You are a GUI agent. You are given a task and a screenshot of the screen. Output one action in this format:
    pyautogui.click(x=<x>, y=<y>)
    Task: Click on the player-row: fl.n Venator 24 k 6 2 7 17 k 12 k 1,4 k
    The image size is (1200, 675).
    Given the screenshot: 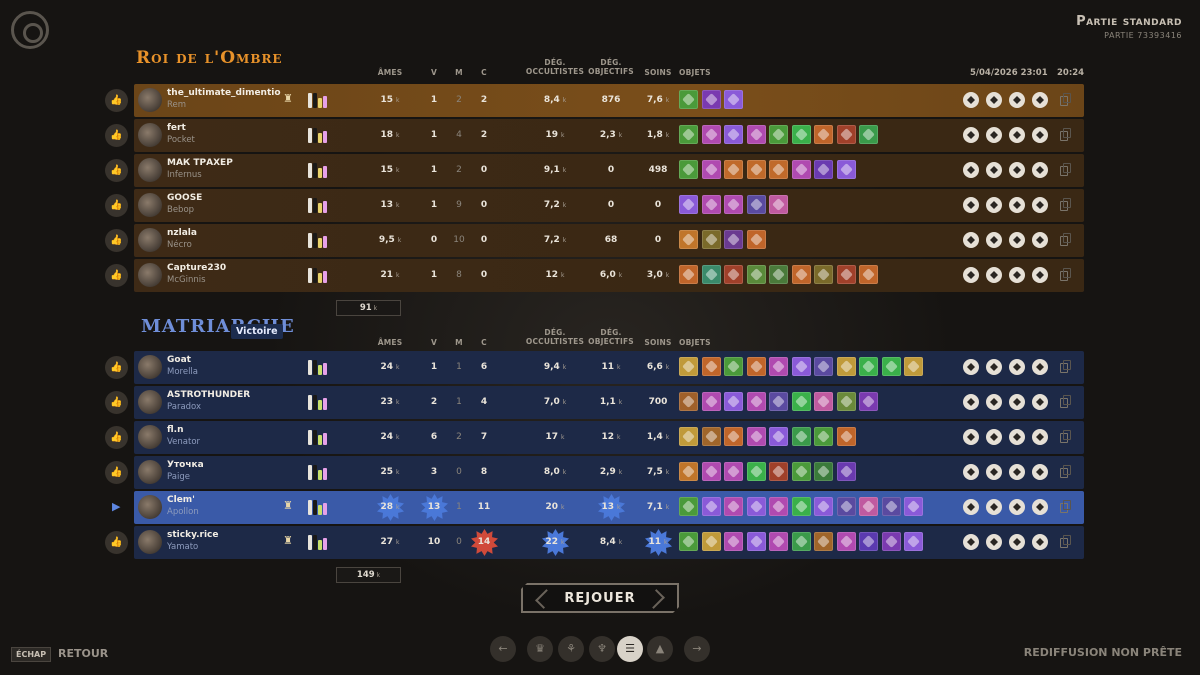 What is the action you would take?
    pyautogui.click(x=609, y=437)
    